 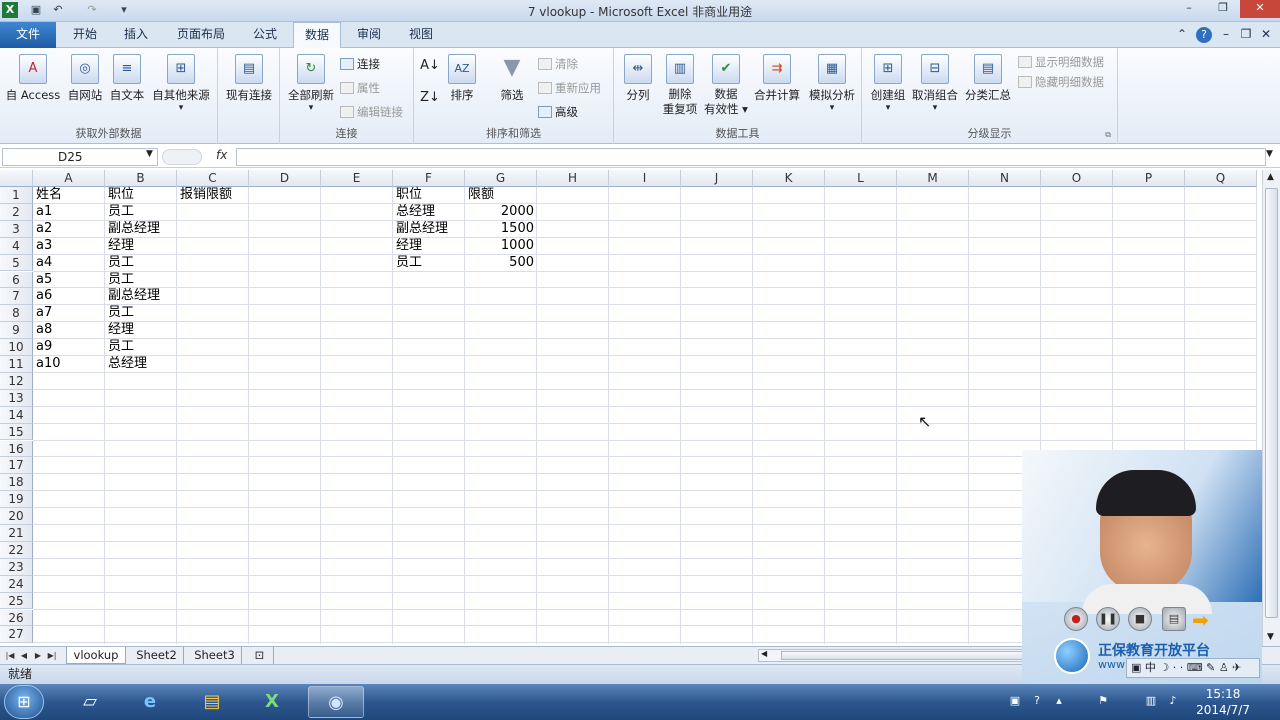 What do you see at coordinates (38, 656) in the screenshot?
I see `next-sheet-icon: ▶` at bounding box center [38, 656].